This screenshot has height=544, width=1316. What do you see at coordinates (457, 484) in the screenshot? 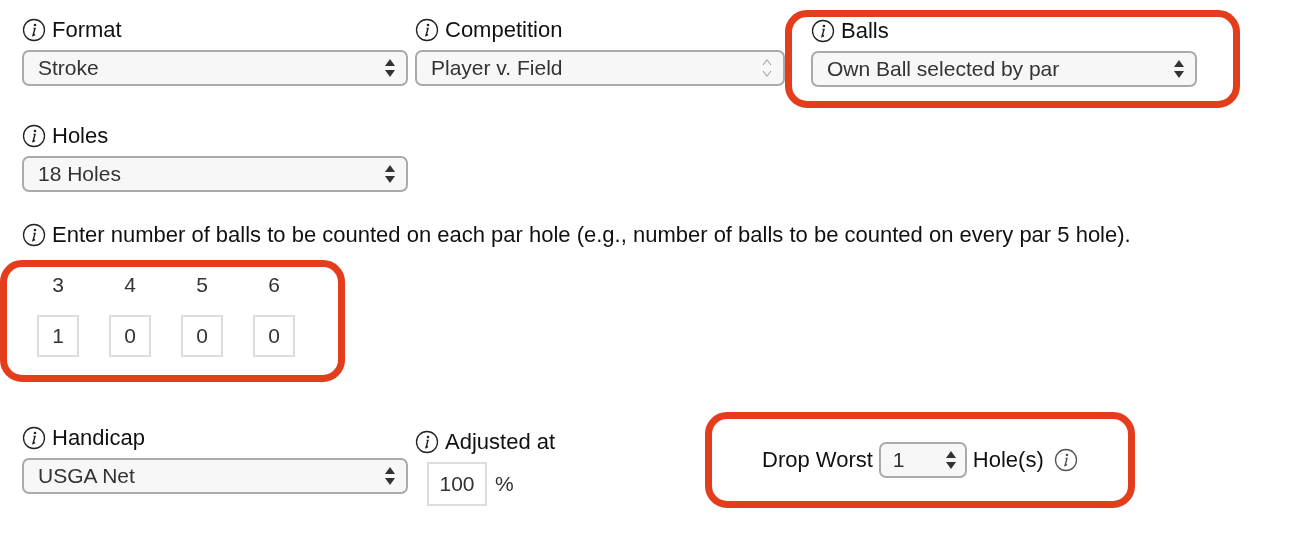
I see `percent-input: 100` at bounding box center [457, 484].